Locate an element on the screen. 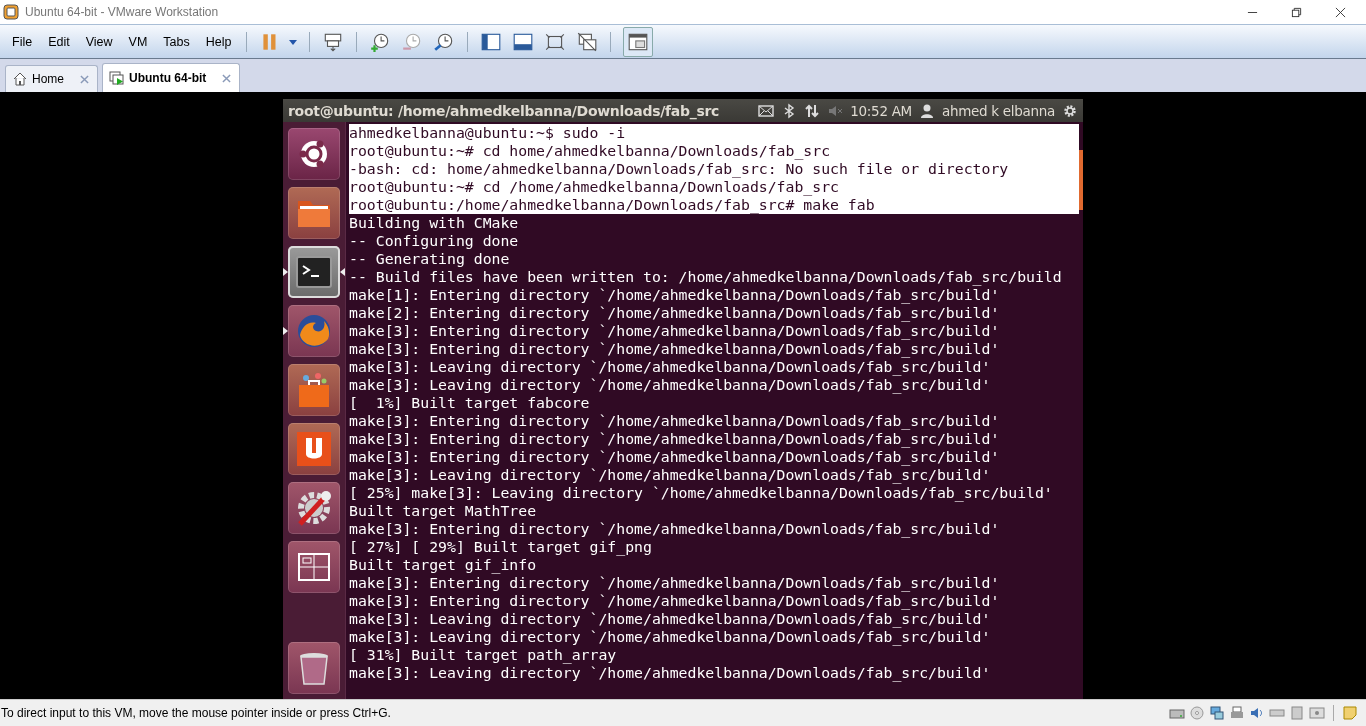 The image size is (1366, 726). terminal-line: -- Generating done is located at coordinates (430, 259).